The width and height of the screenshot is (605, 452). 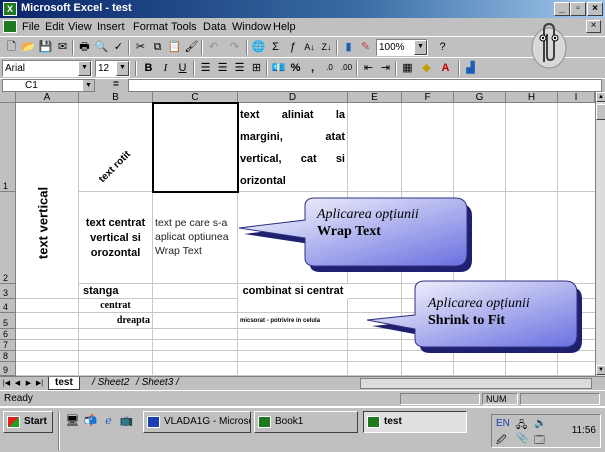 I want to click on cell-a1-merged: text vertical, so click(x=47, y=193).